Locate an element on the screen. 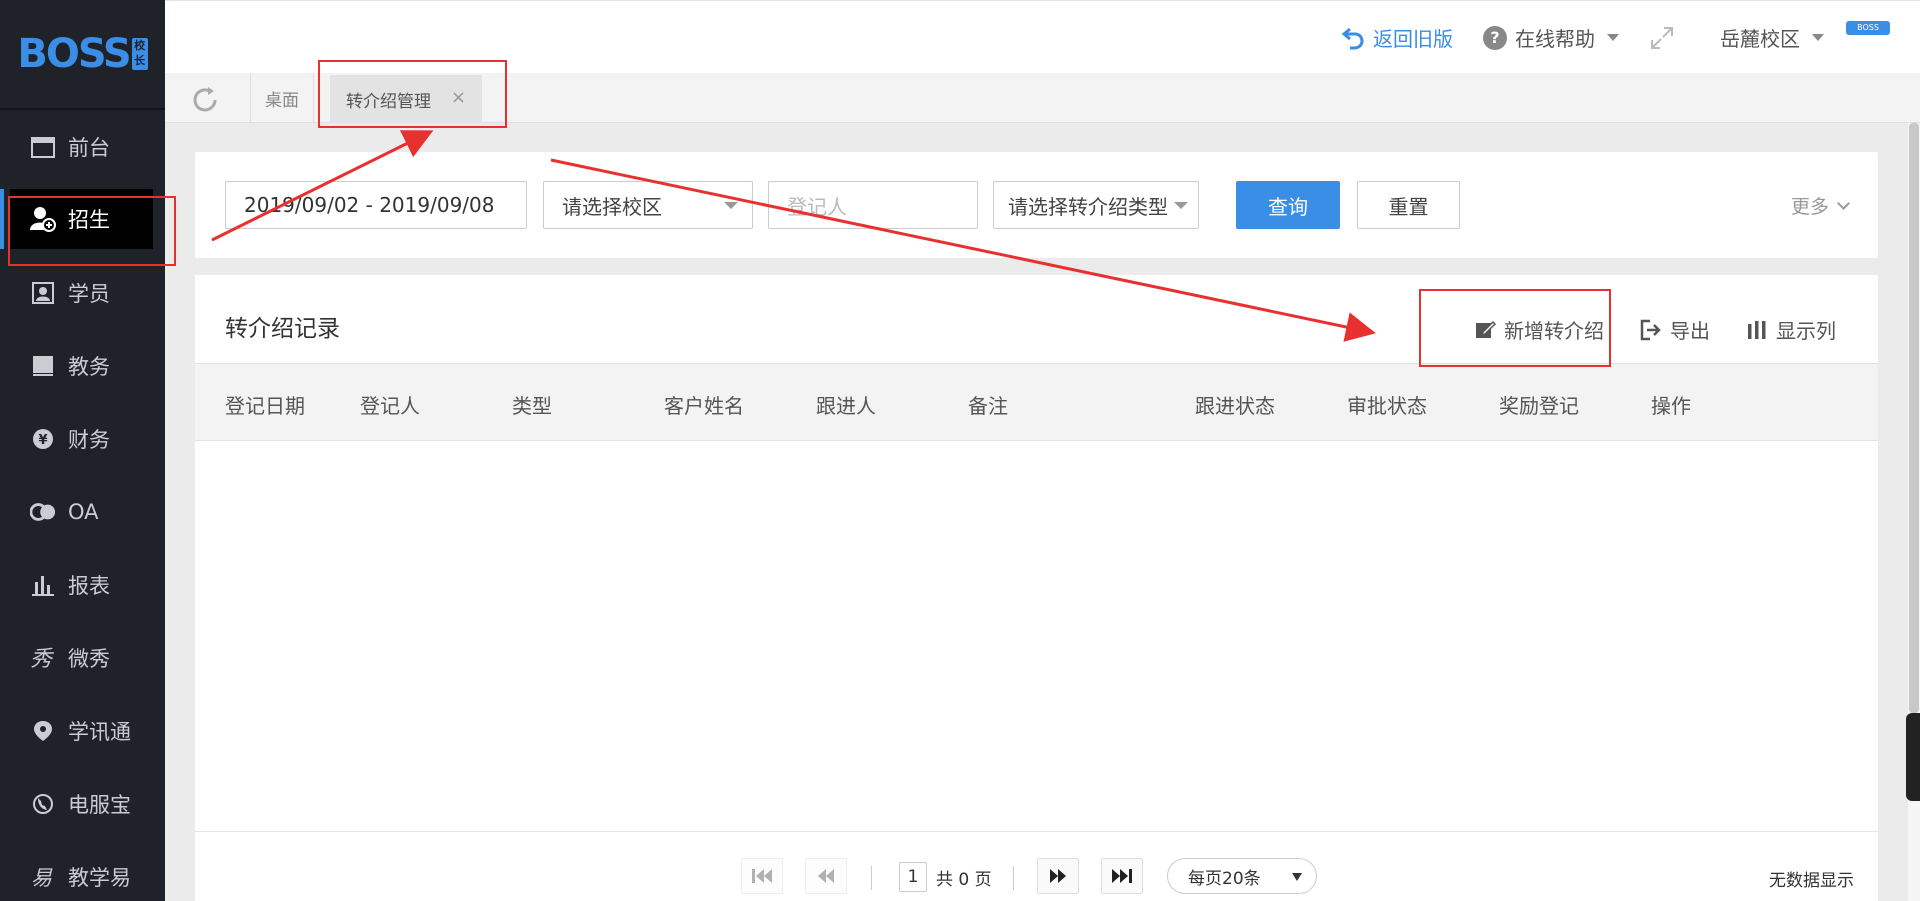 The width and height of the screenshot is (1920, 901). registrar-input: 登记人 is located at coordinates (873, 205).